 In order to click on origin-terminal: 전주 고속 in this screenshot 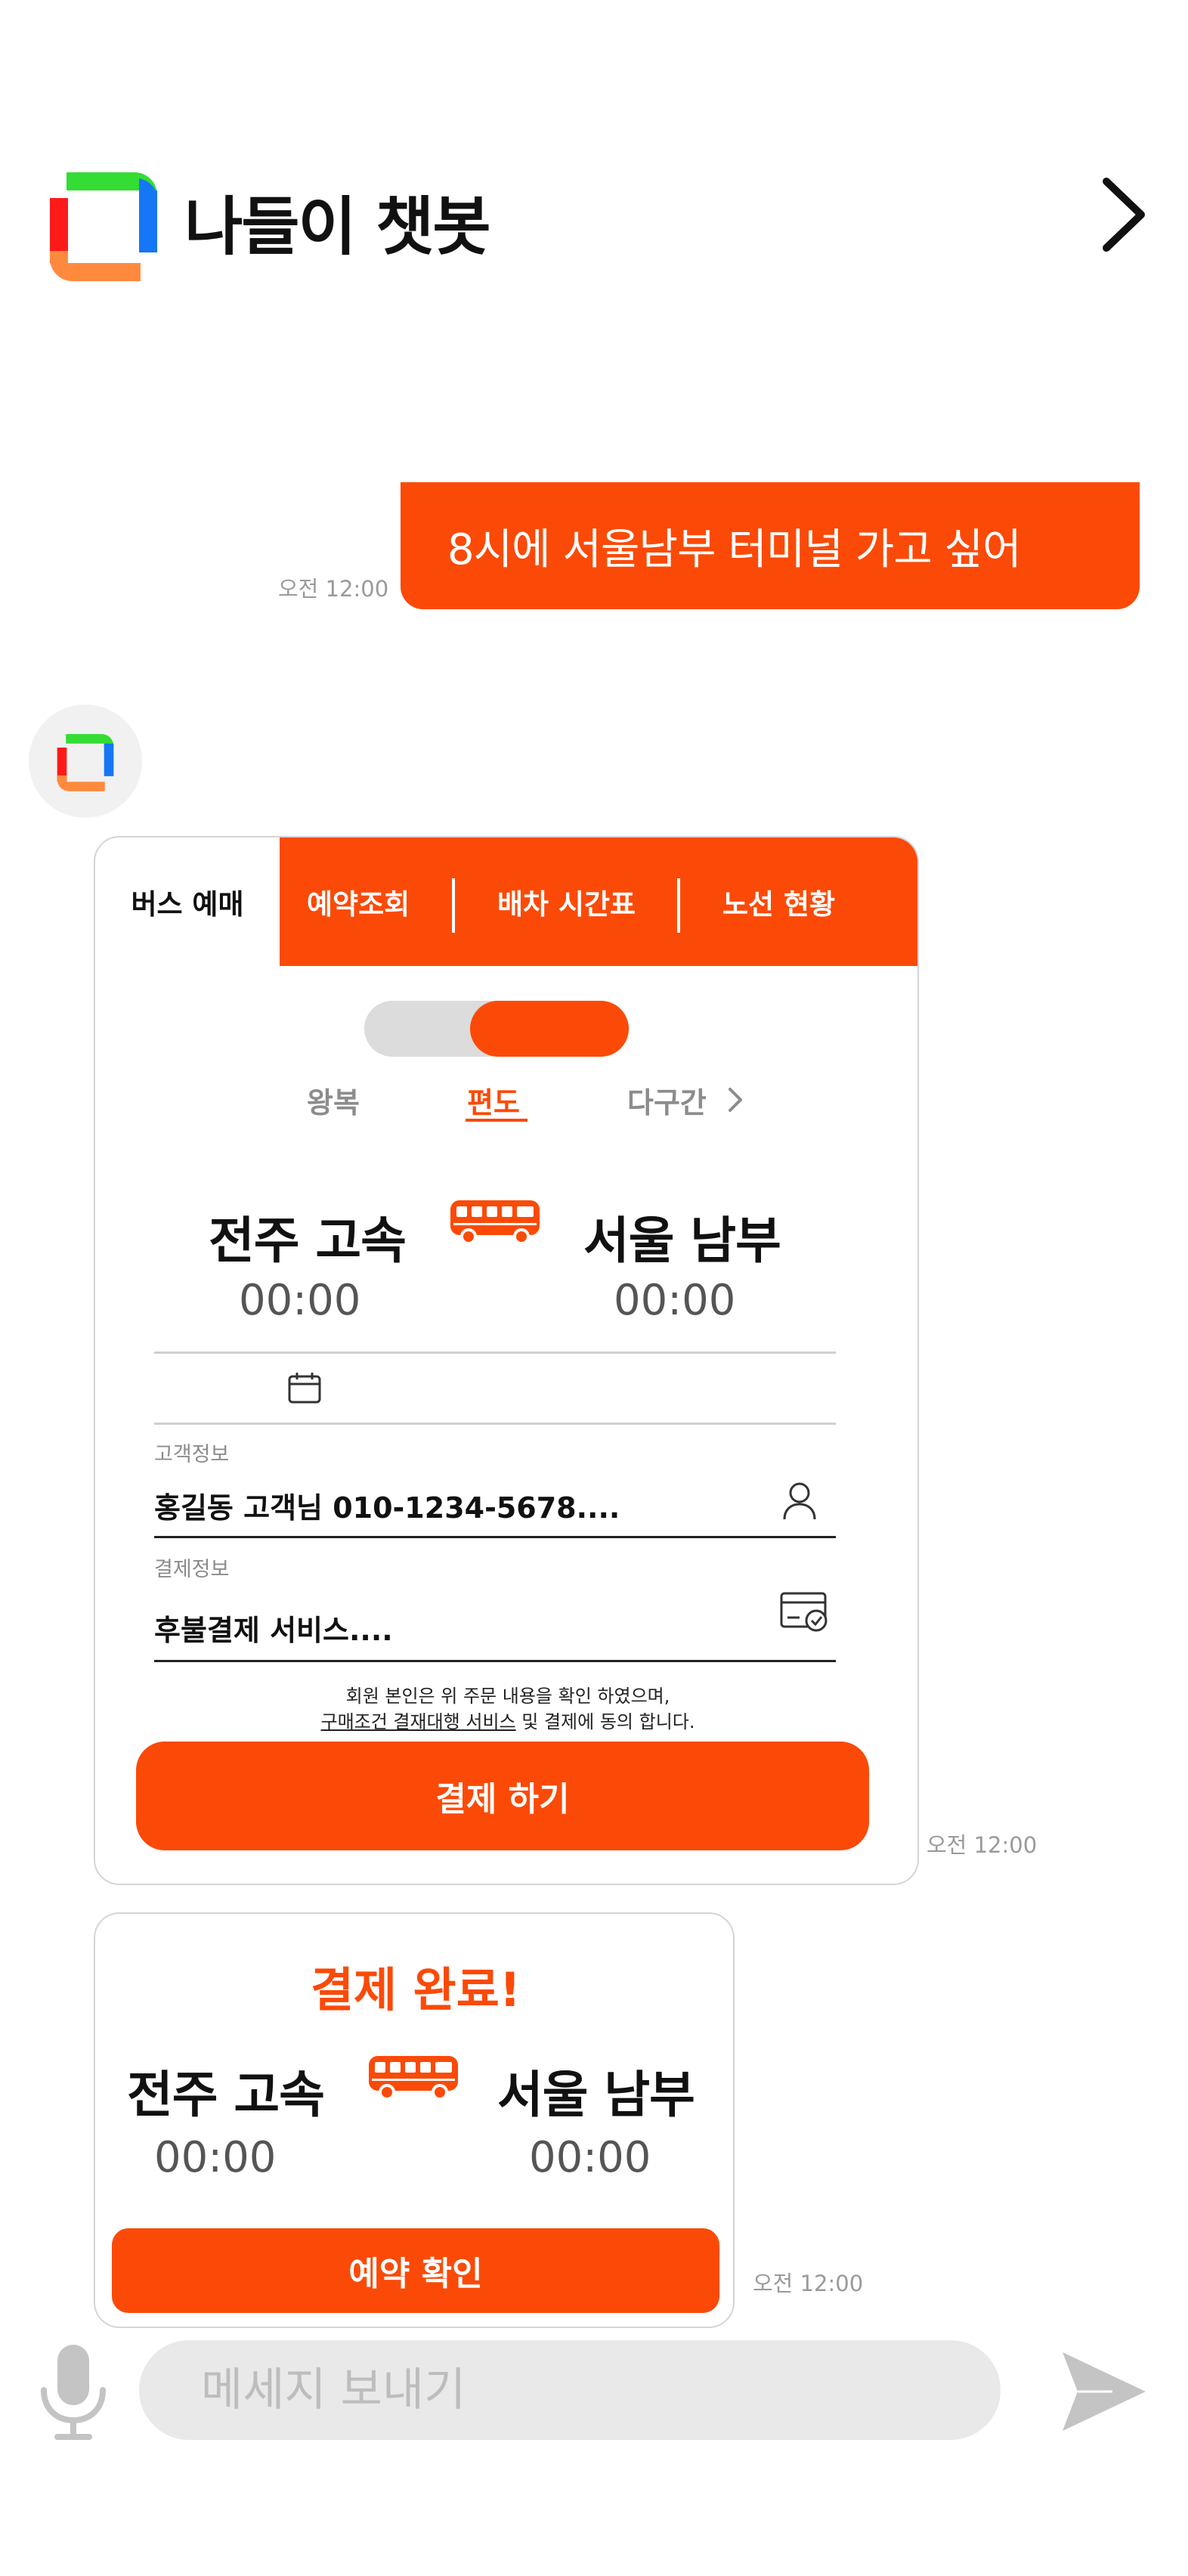, I will do `click(308, 1236)`.